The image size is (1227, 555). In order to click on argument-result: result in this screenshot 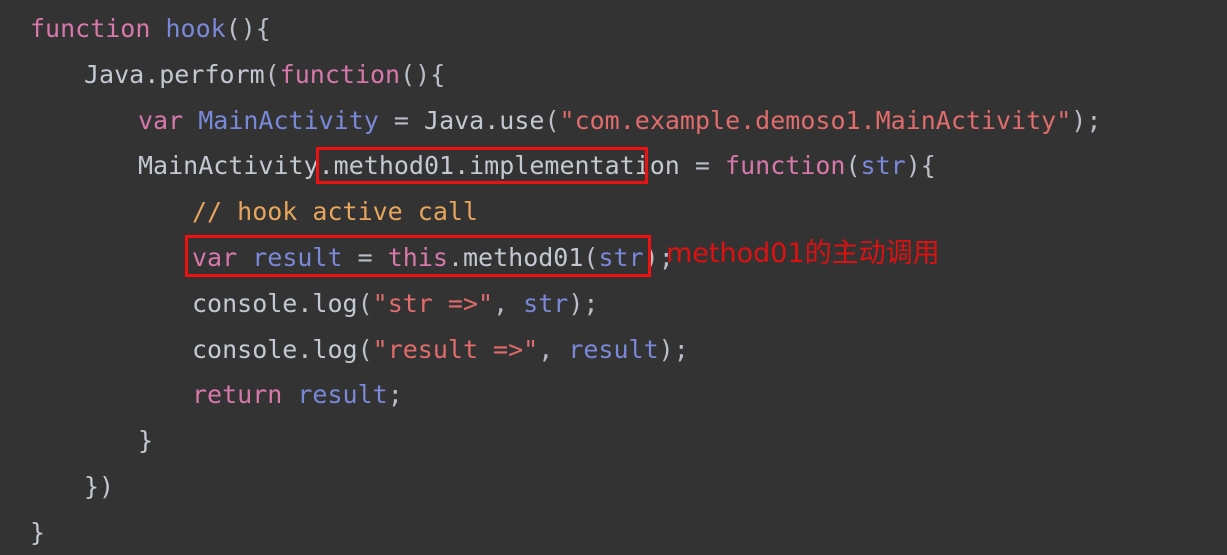, I will do `click(613, 349)`.